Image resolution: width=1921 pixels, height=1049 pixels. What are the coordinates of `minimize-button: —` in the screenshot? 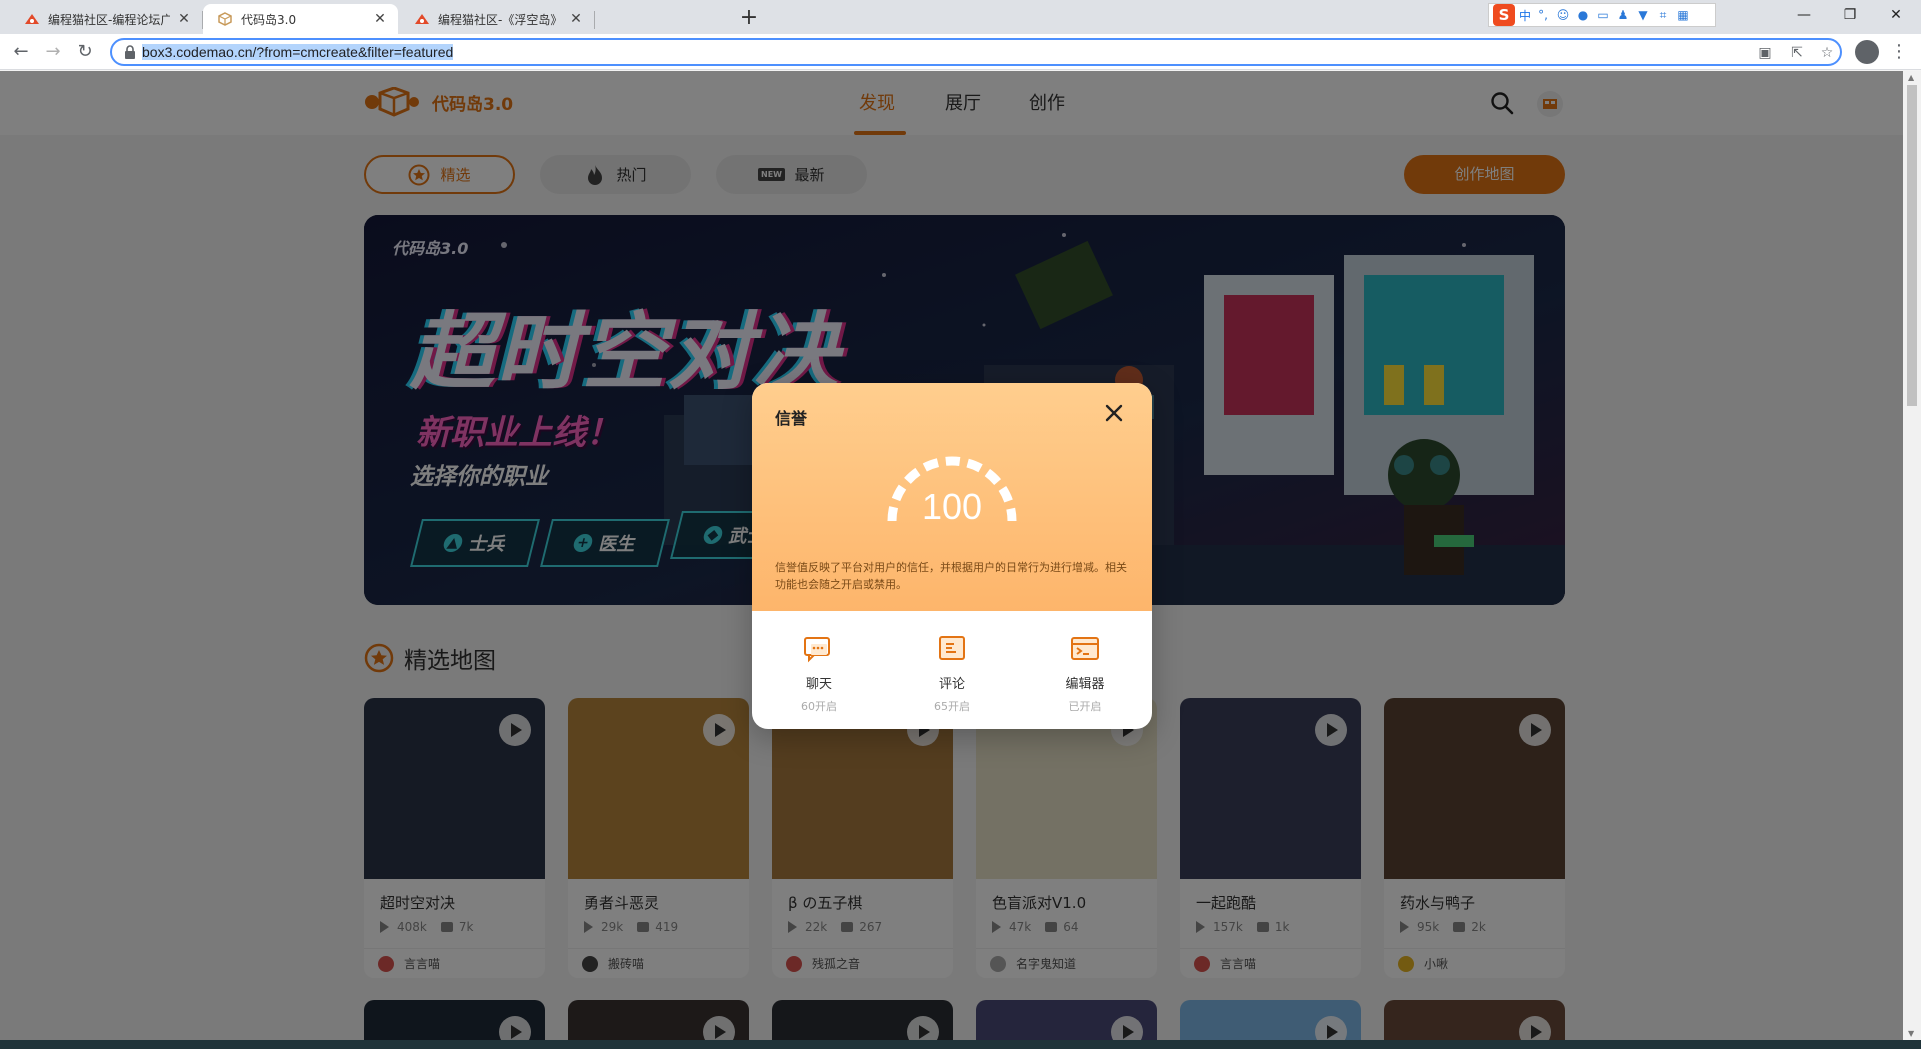 It's located at (1804, 15).